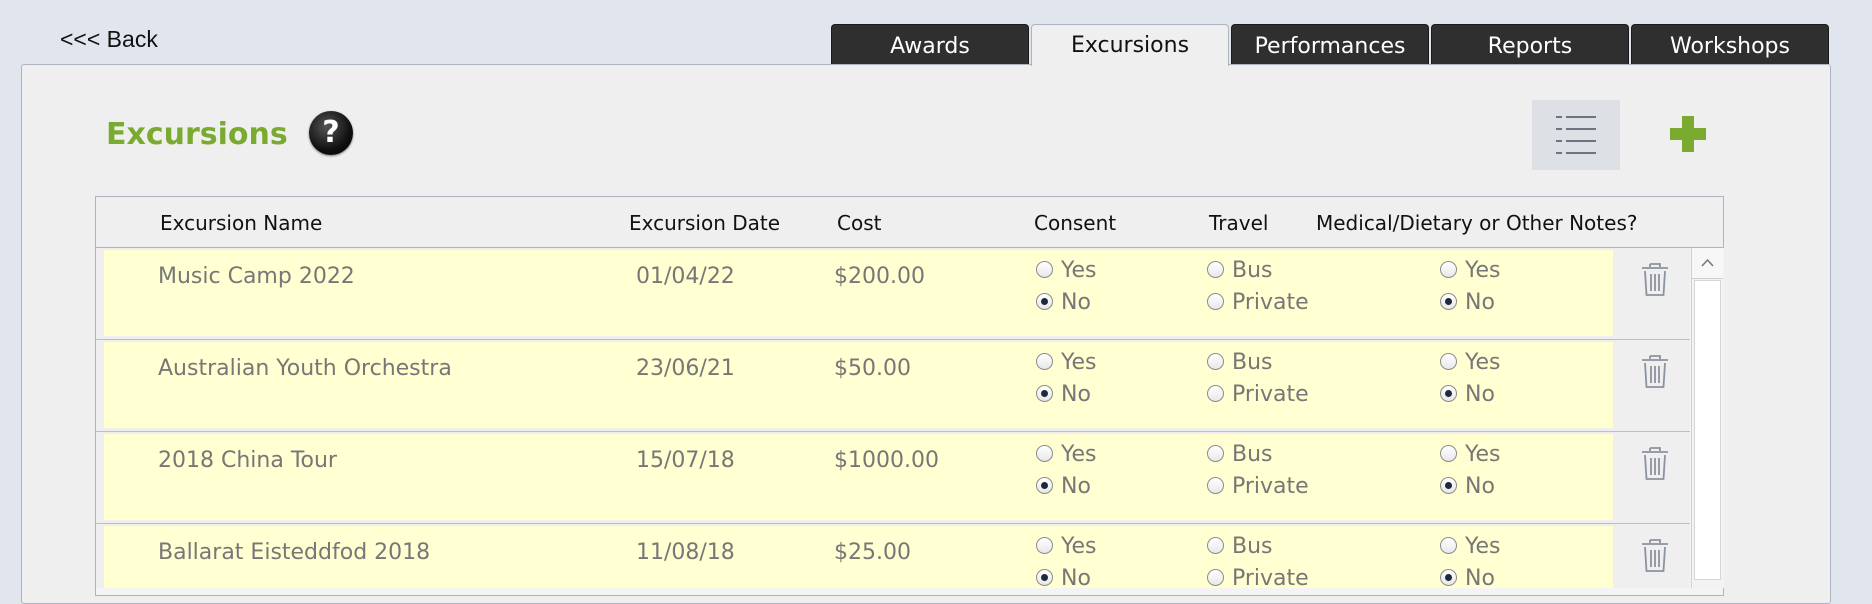 The height and width of the screenshot is (604, 1872). I want to click on header-excursion-date: Excursion Date, so click(704, 223).